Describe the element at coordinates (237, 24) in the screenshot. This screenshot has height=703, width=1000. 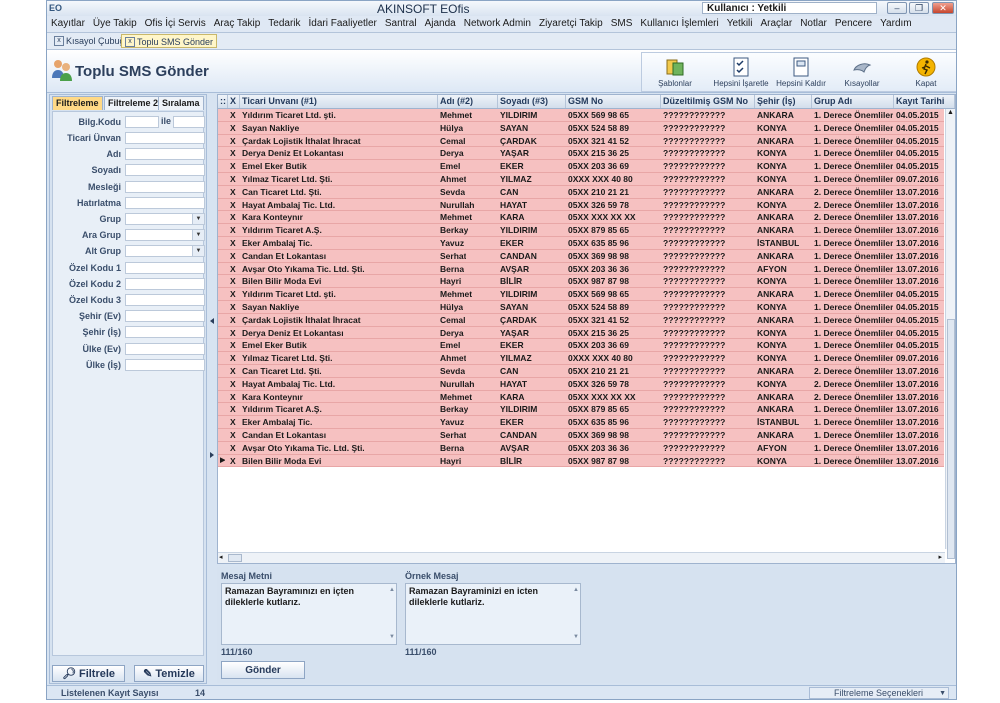
I see `menu-item: Araç Takip` at that location.